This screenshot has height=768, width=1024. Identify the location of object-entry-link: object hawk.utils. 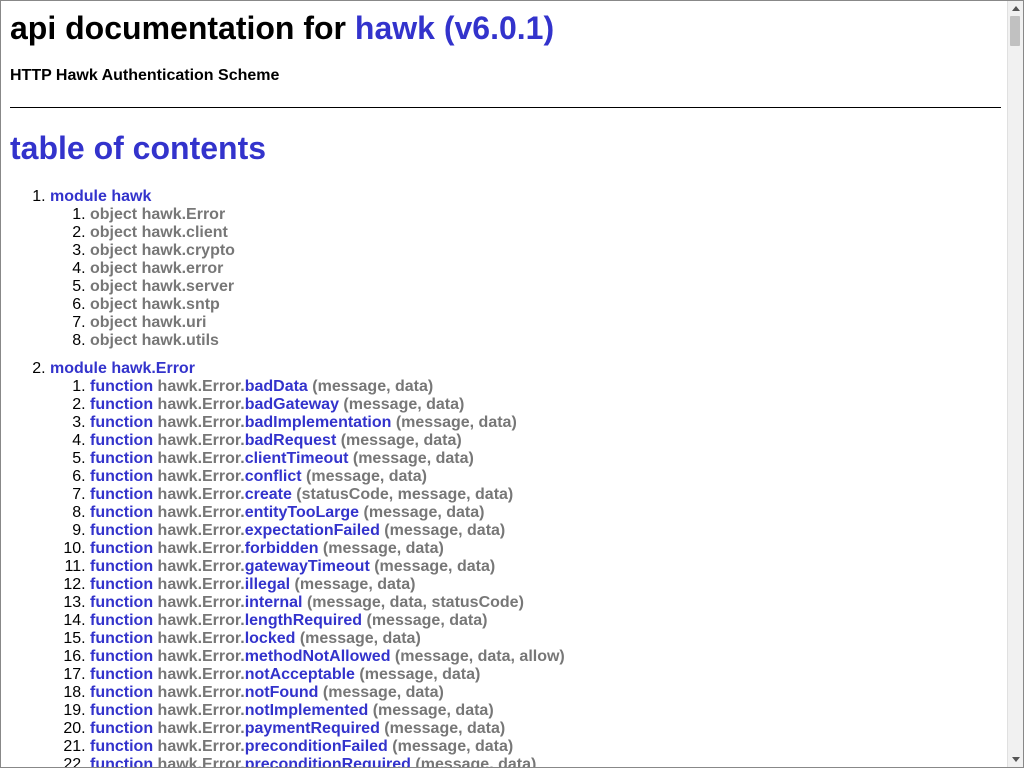
(154, 340).